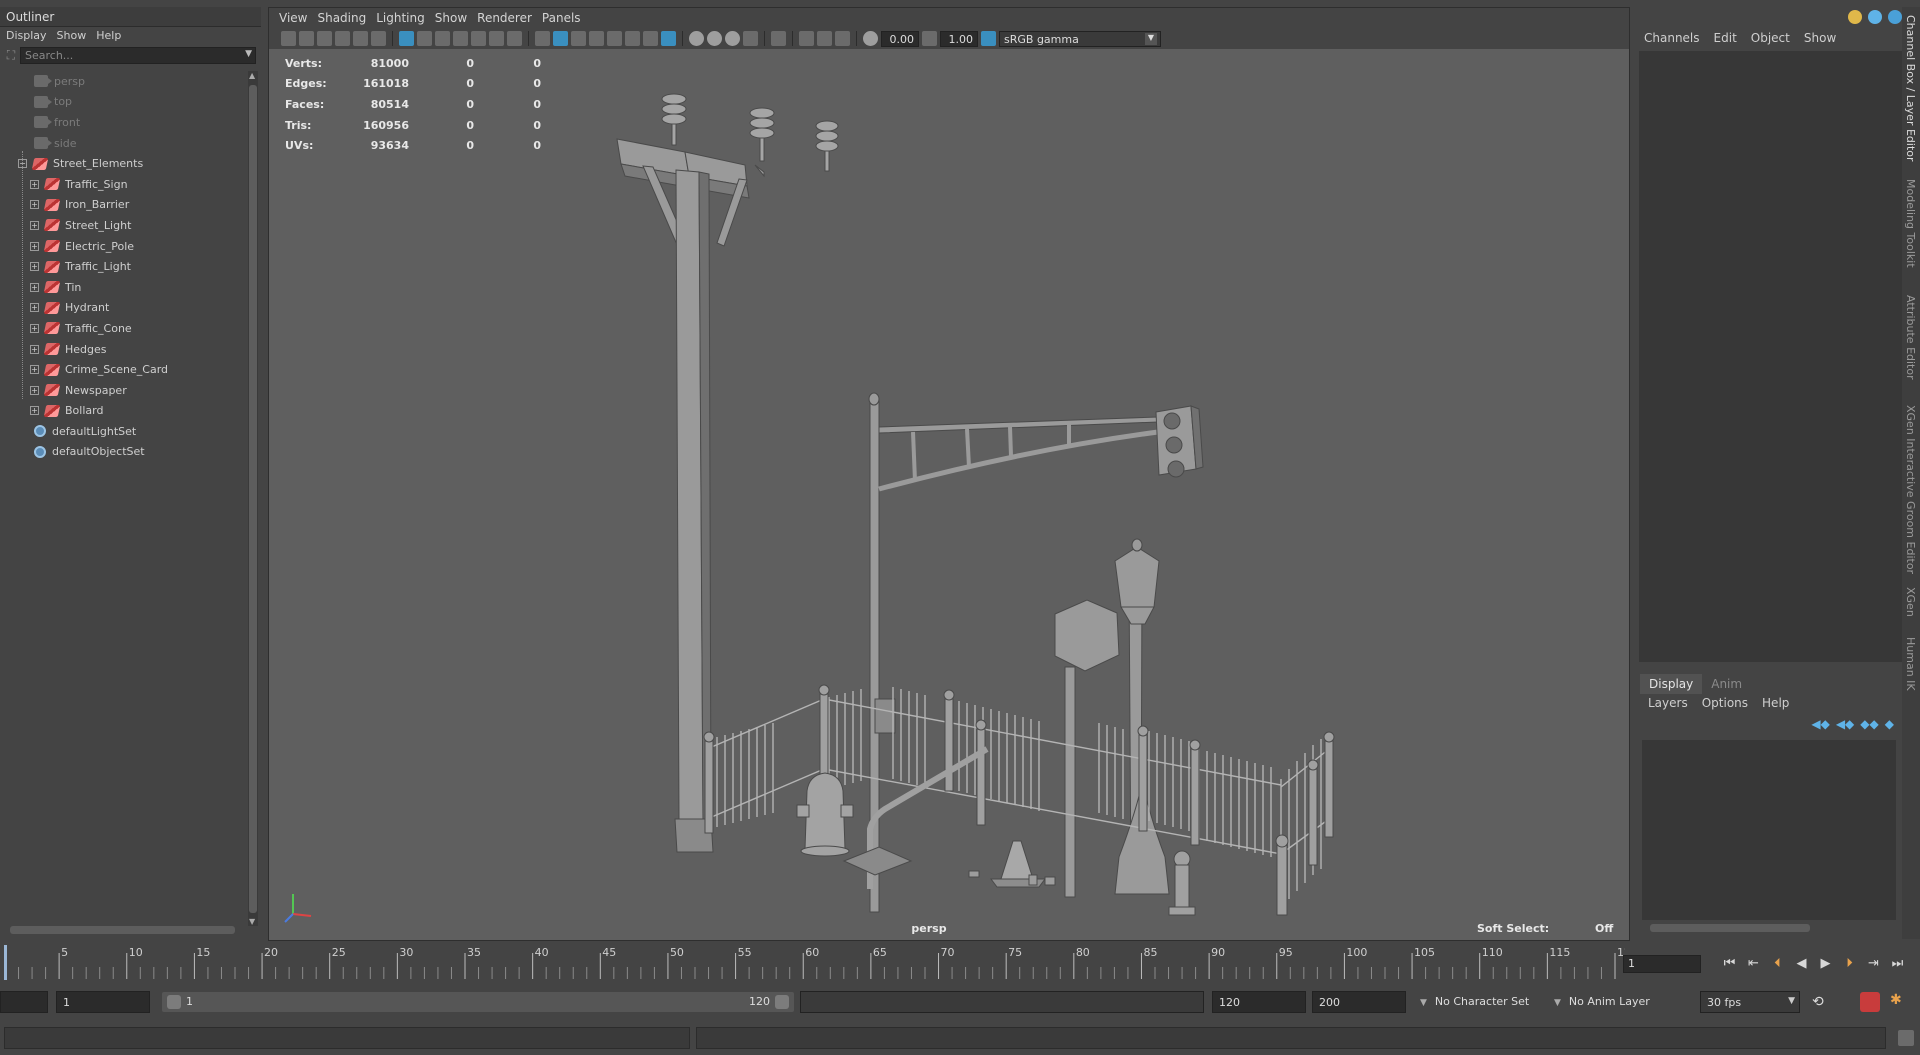  Describe the element at coordinates (1770, 356) in the screenshot. I see `channel-box-area` at that location.